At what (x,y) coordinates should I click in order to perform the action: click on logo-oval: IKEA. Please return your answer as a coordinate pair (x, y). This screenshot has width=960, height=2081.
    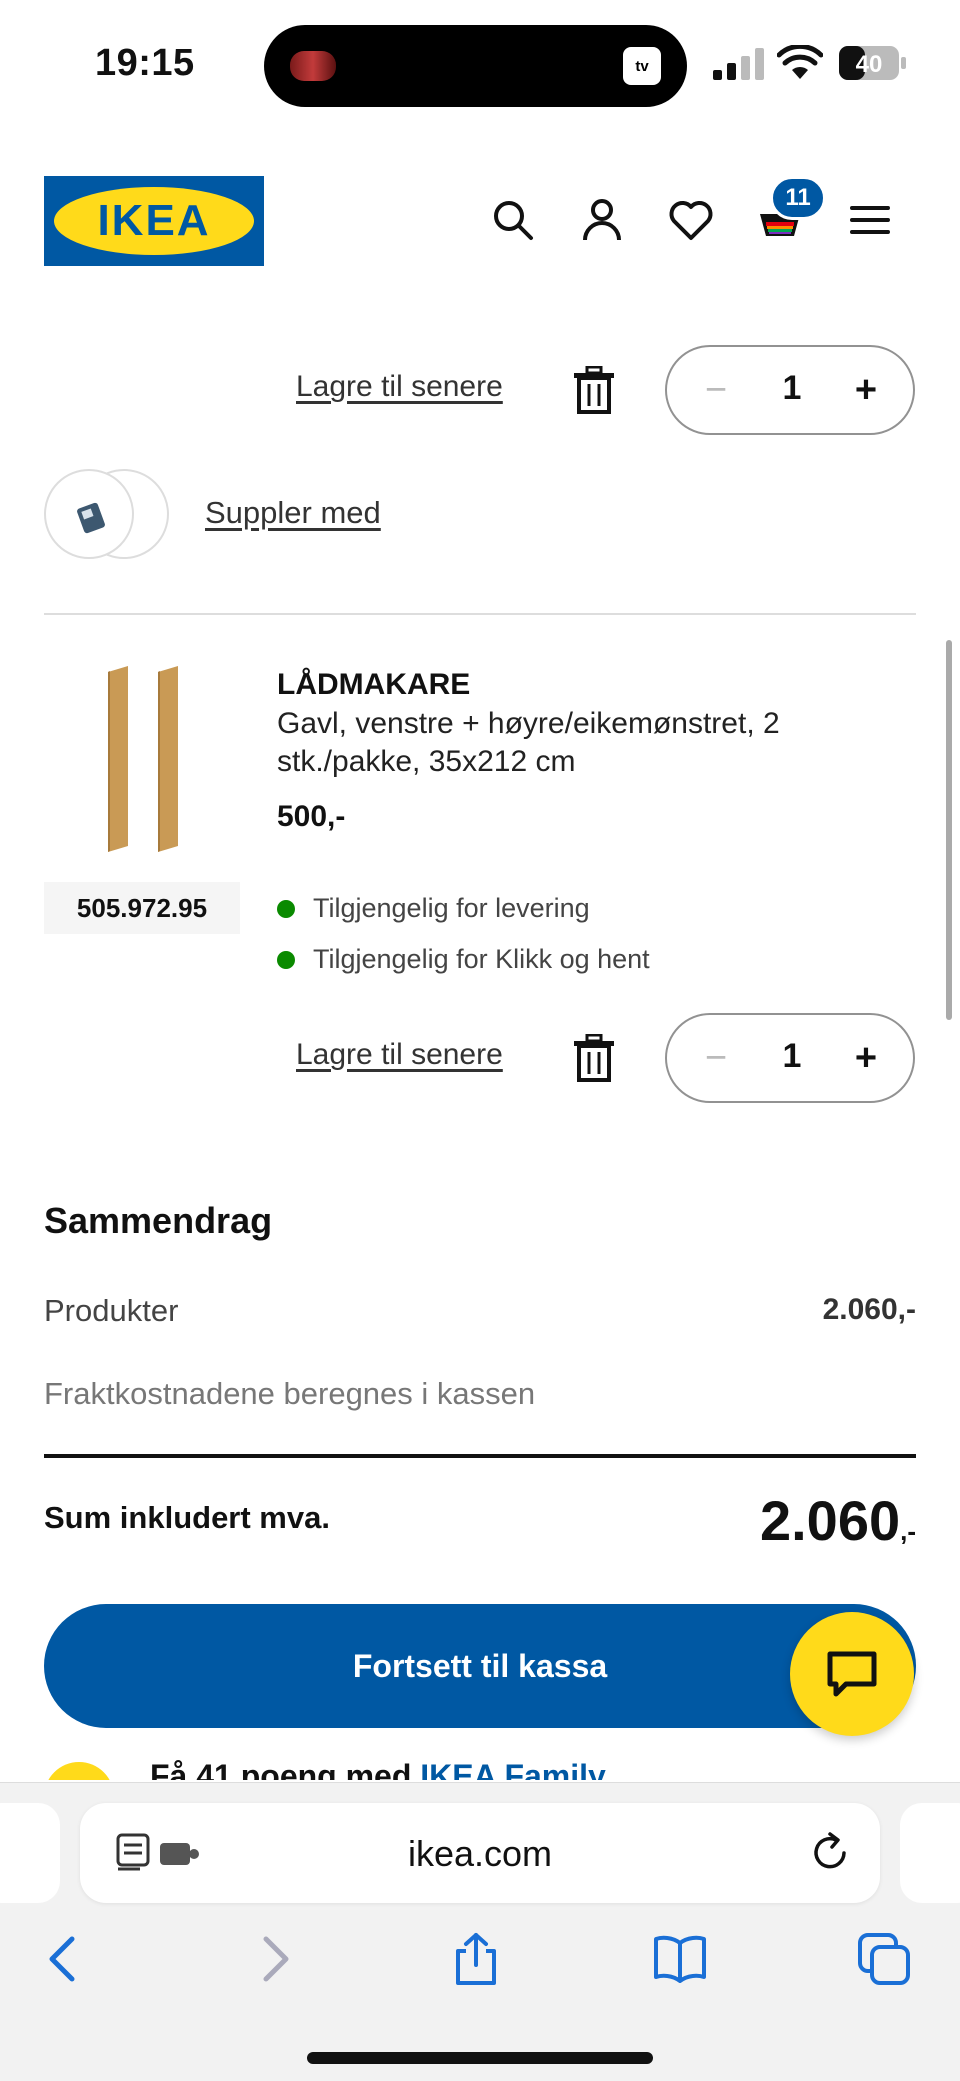
    Looking at the image, I should click on (154, 221).